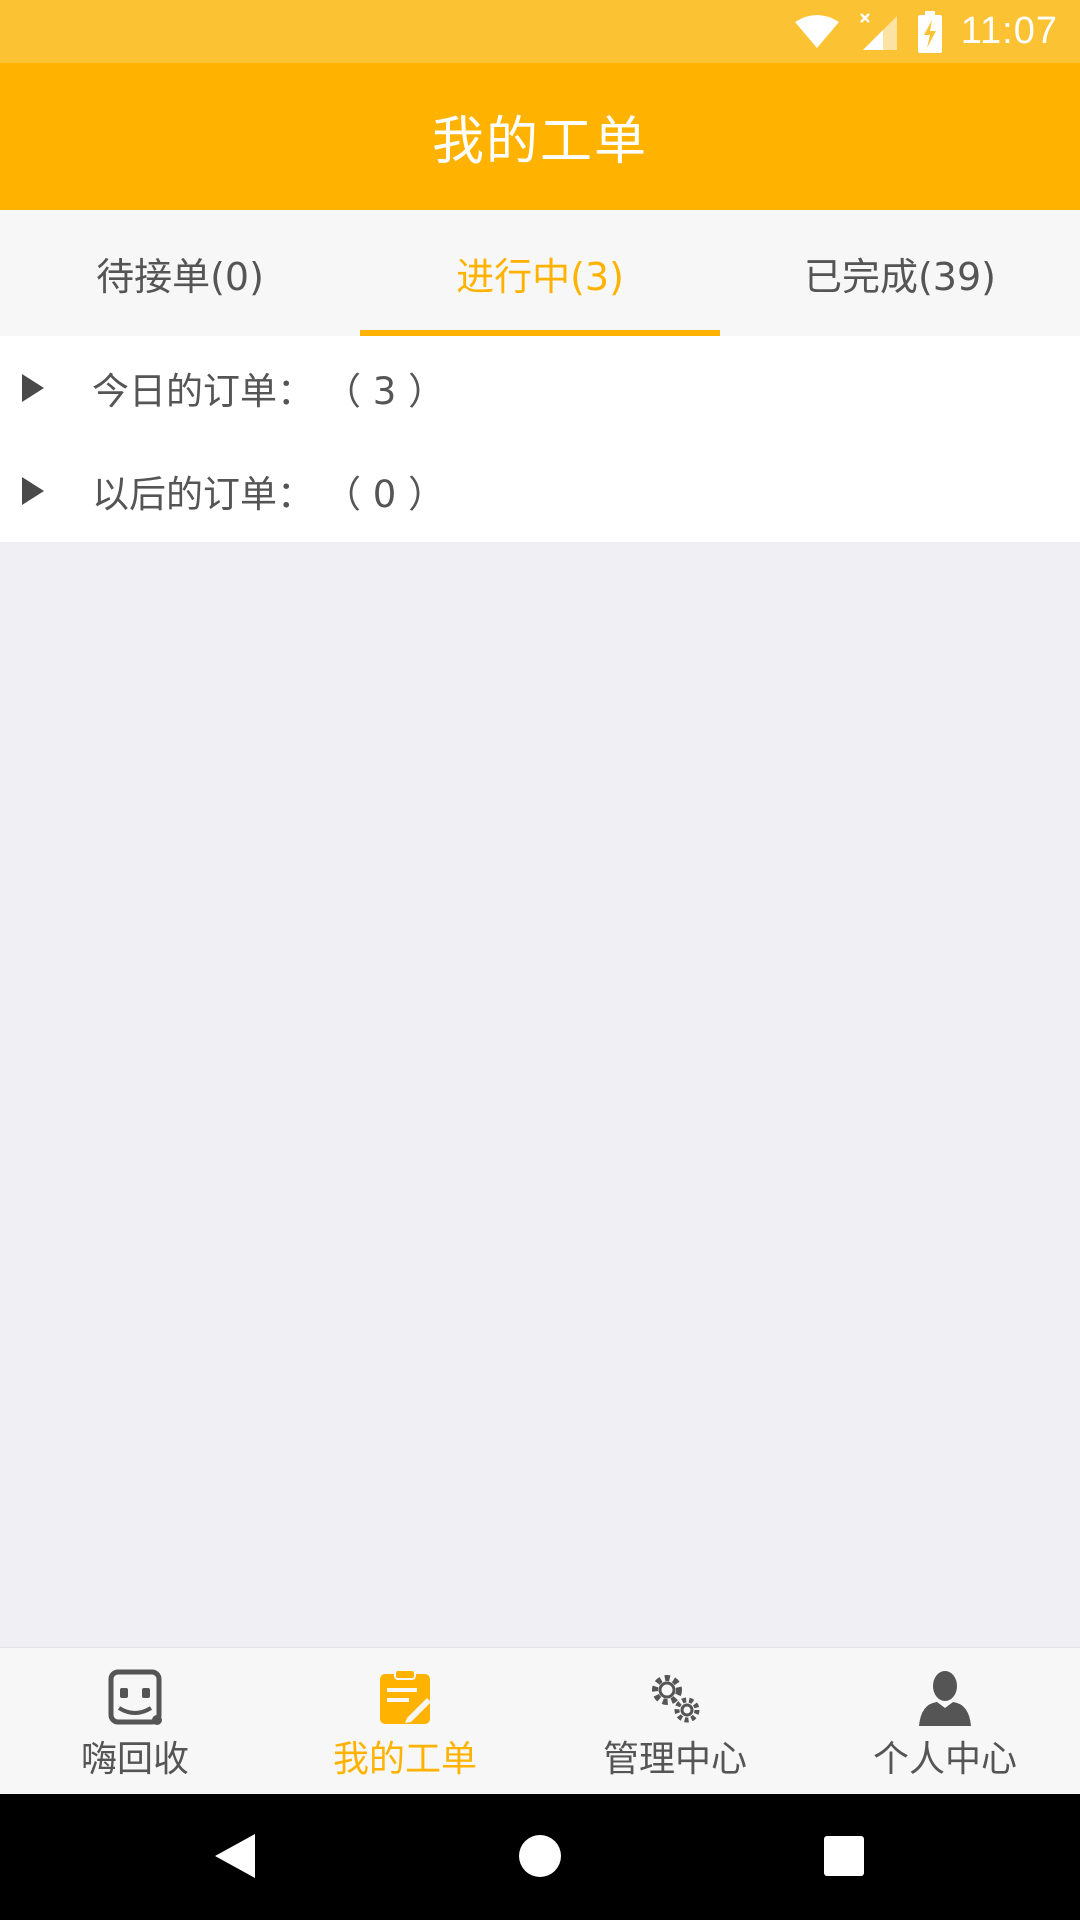 The image size is (1080, 1920). I want to click on order-group-label: 以后的订单：, so click(203, 494).